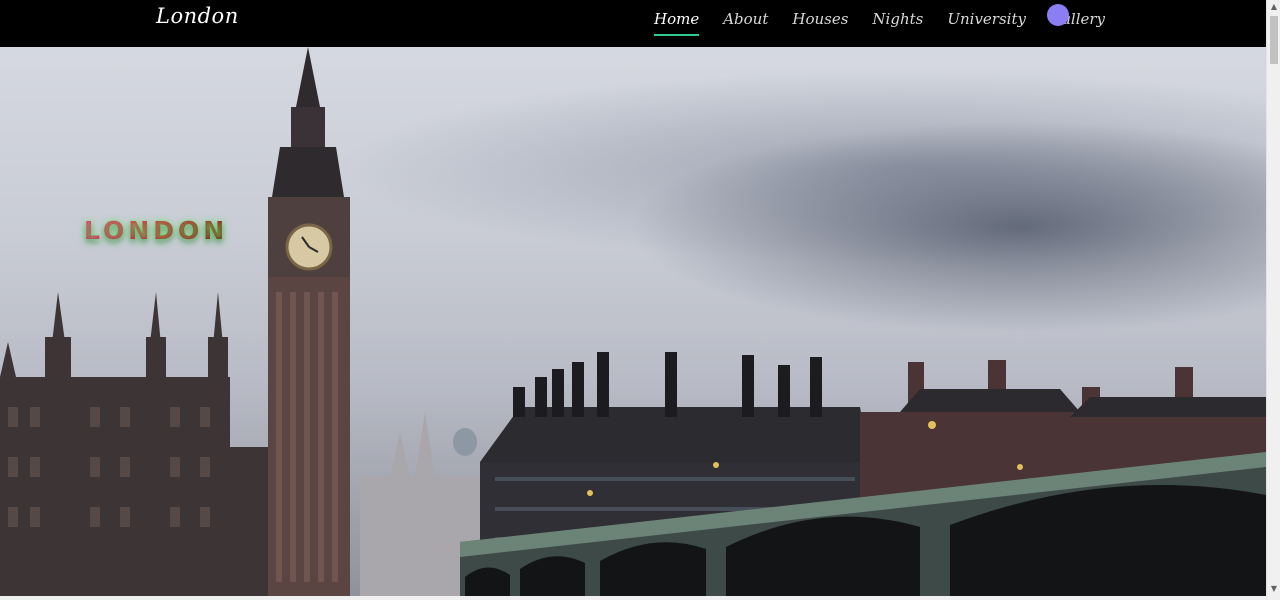  What do you see at coordinates (897, 19) in the screenshot?
I see `nav-link-nights: Nights` at bounding box center [897, 19].